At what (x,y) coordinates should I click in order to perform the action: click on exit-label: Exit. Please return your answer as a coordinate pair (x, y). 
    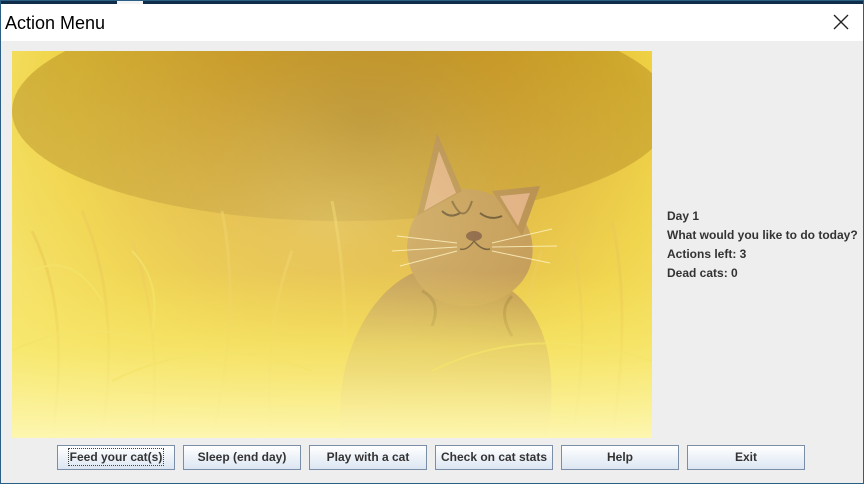
    Looking at the image, I should click on (745, 457).